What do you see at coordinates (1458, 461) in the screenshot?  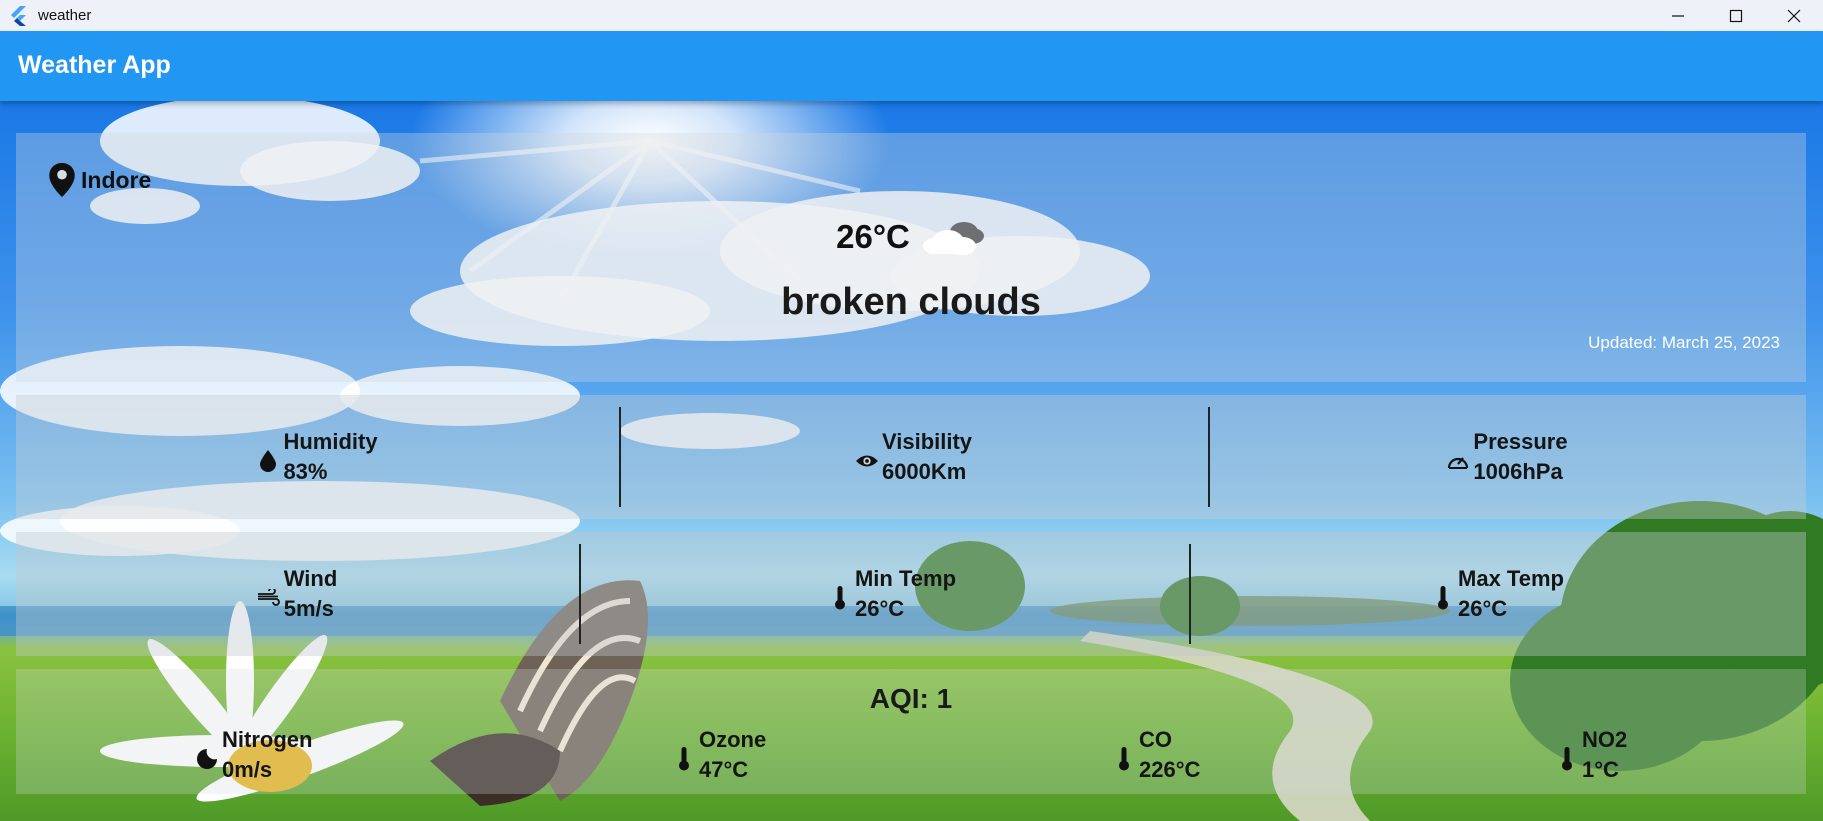 I see `speedometer-icon` at bounding box center [1458, 461].